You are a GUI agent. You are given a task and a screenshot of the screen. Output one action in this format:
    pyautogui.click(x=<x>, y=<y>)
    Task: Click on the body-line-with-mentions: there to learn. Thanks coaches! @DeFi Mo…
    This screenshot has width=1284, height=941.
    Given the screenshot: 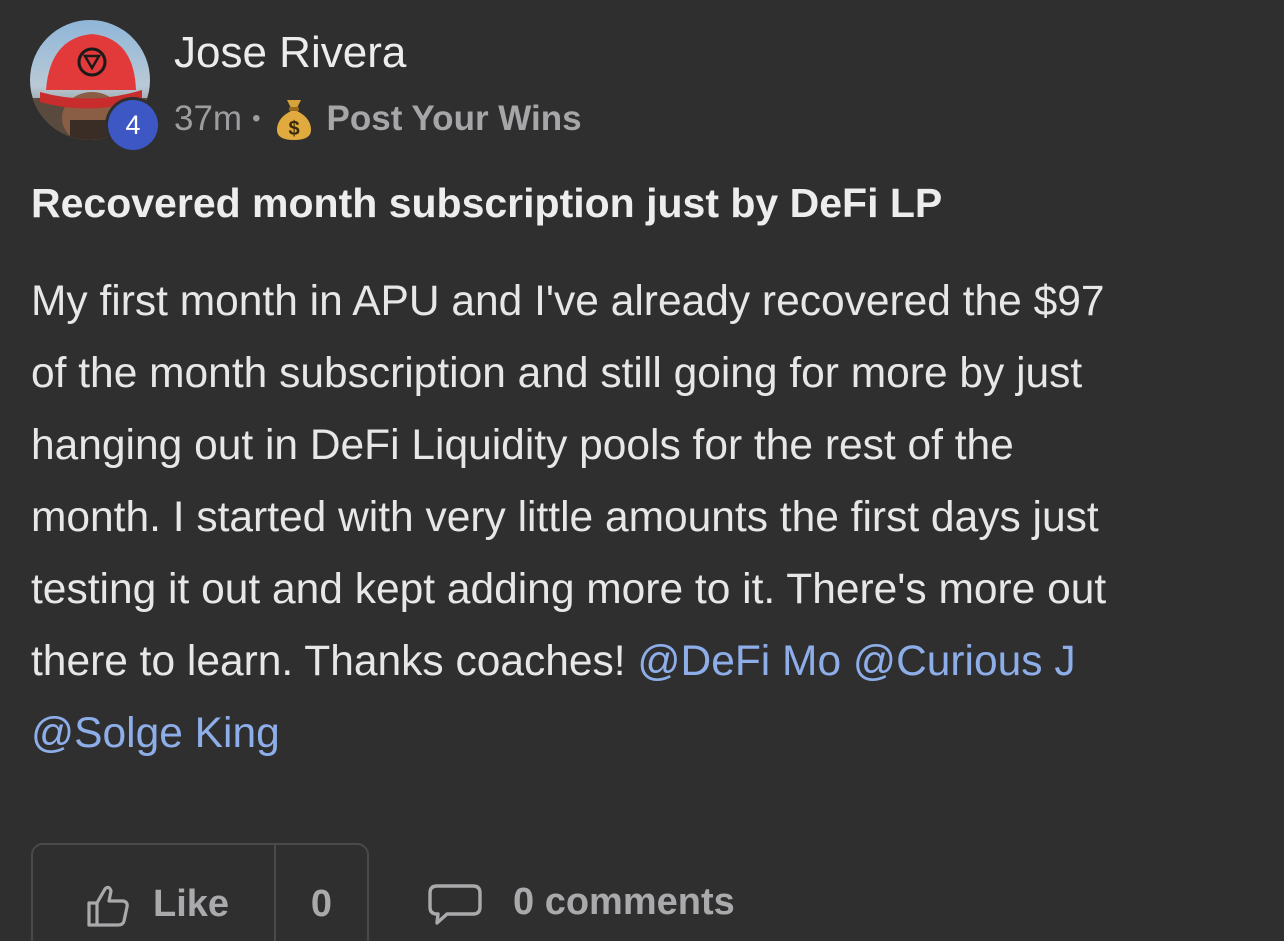 What is the action you would take?
    pyautogui.click(x=651, y=662)
    